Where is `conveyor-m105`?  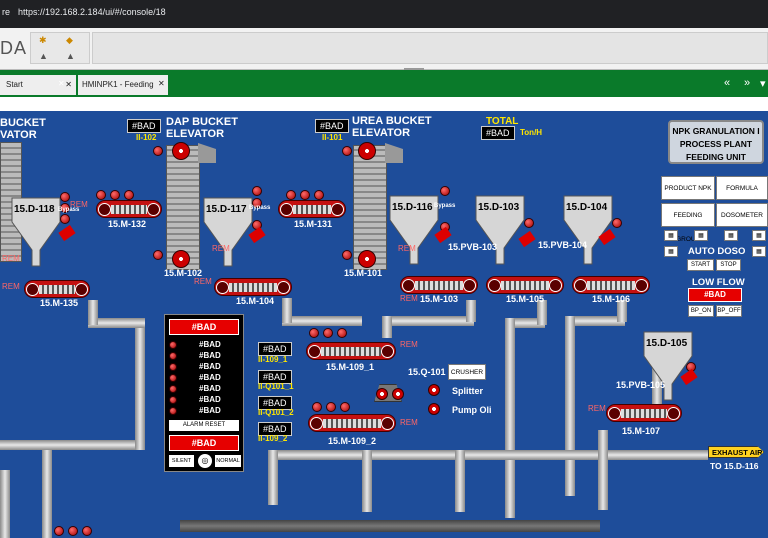 conveyor-m105 is located at coordinates (525, 285).